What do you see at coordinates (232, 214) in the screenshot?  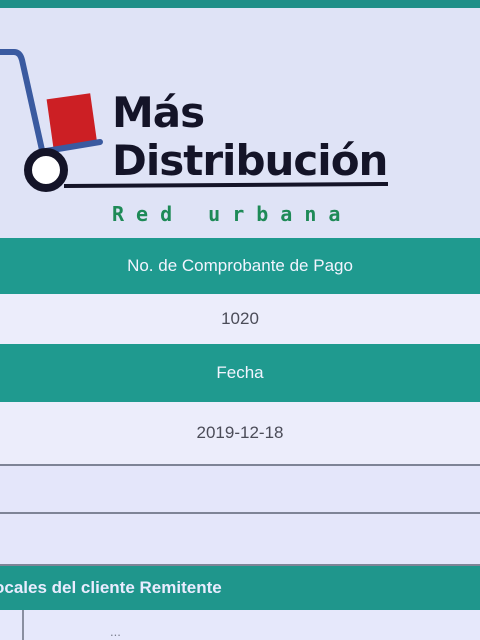 I see `brand-tagline: Red urbana` at bounding box center [232, 214].